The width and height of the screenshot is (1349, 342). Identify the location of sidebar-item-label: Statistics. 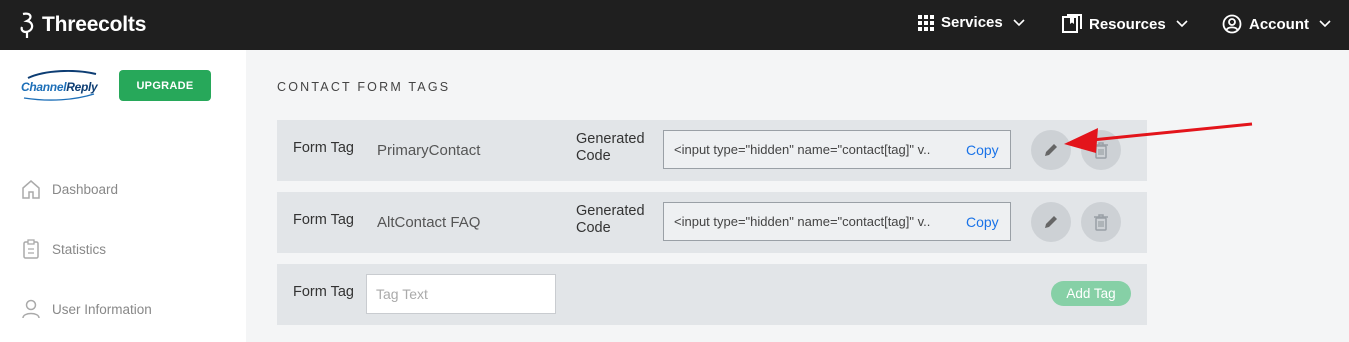
(79, 249).